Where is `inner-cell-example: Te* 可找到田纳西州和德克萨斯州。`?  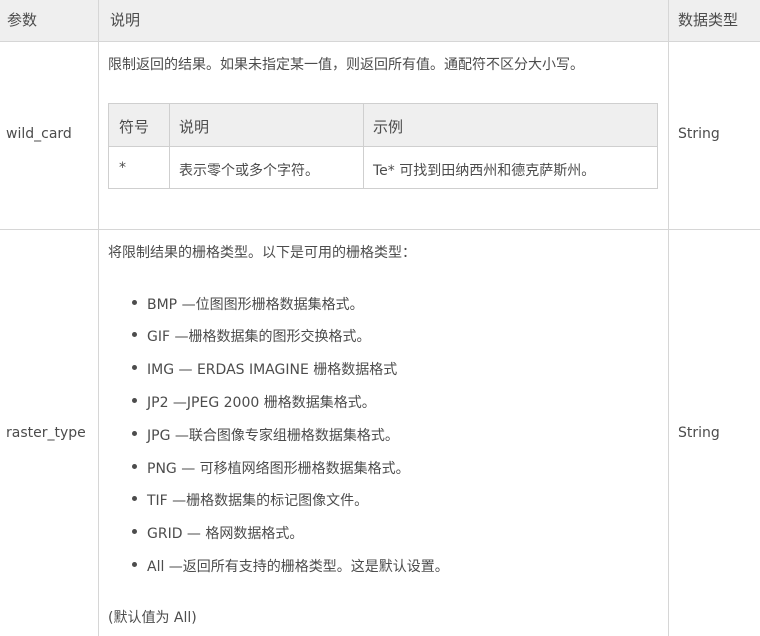
inner-cell-example: Te* 可找到田纳西州和德克萨斯州。 is located at coordinates (484, 171).